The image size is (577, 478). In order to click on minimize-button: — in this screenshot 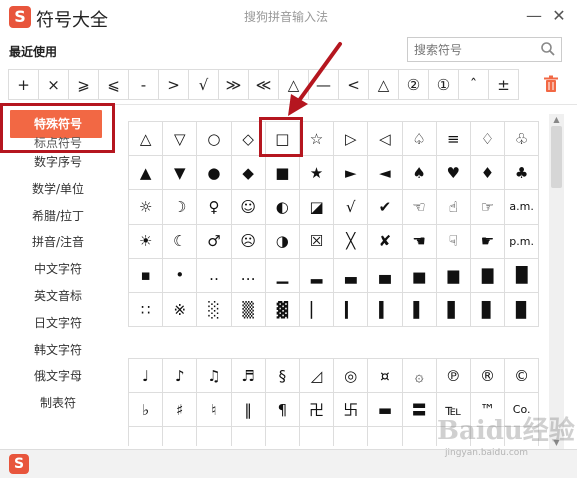, I will do `click(534, 15)`.